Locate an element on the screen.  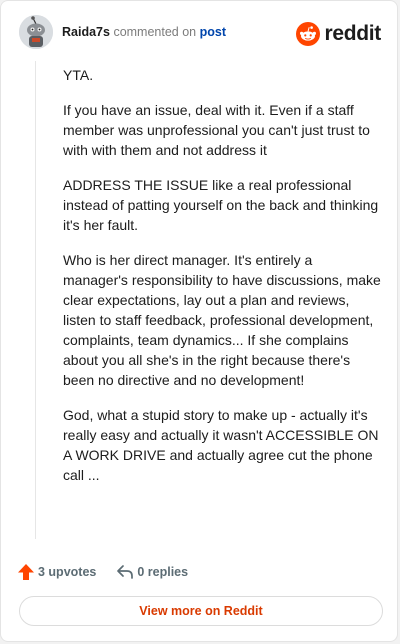
upvote-count: 3 upvotes is located at coordinates (67, 572).